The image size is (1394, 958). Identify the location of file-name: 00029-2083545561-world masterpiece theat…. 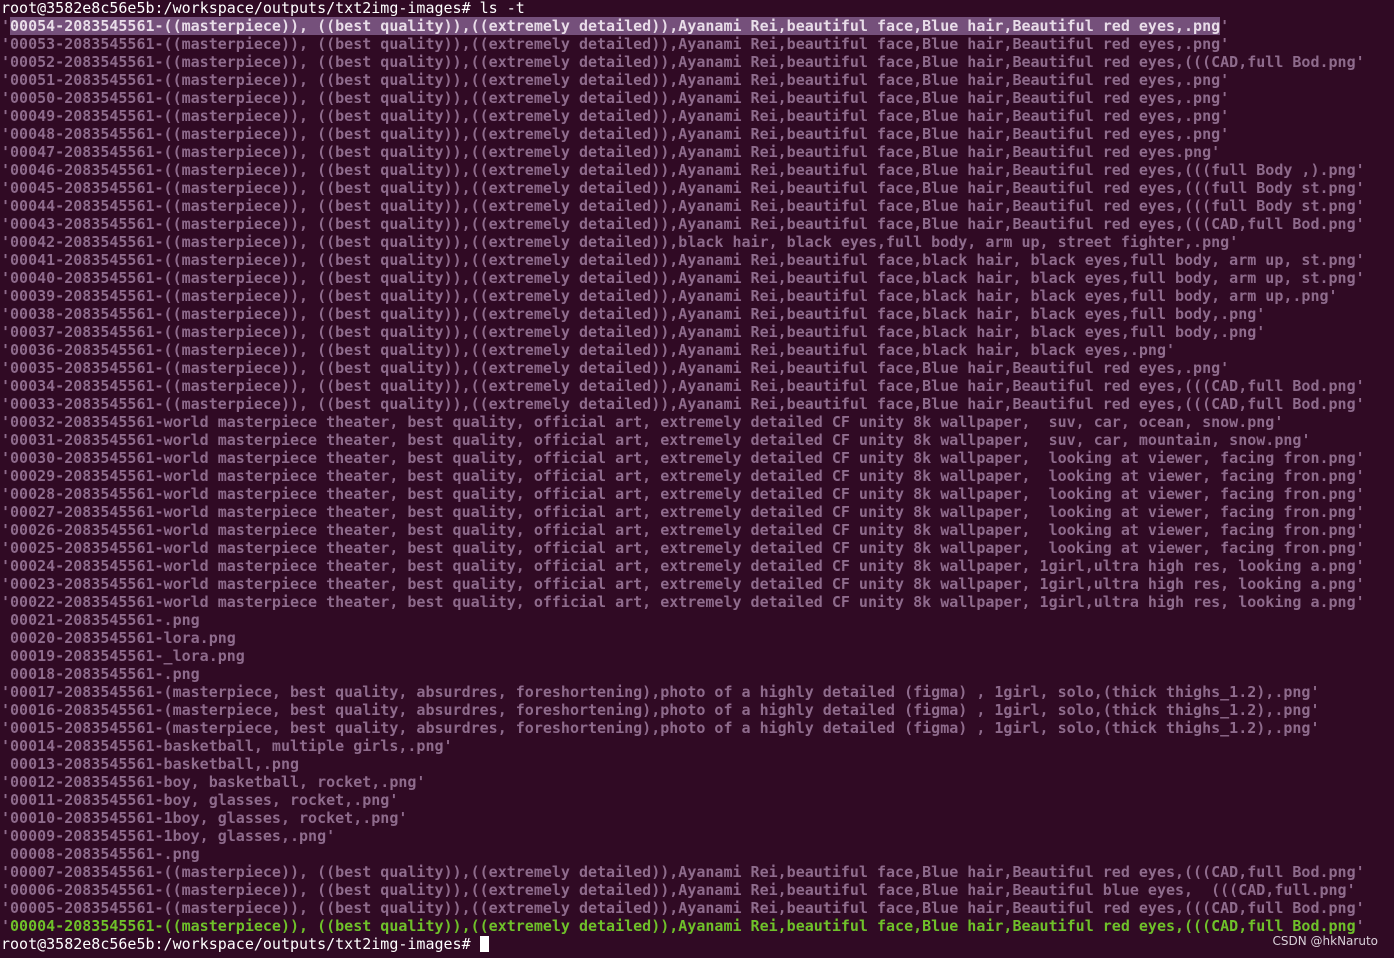
(683, 476).